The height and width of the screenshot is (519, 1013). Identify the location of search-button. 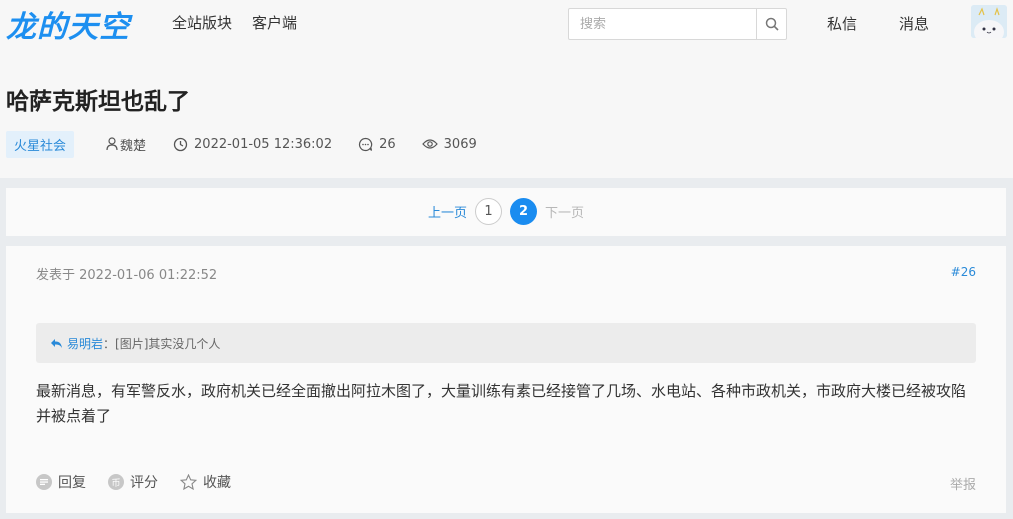
(771, 24).